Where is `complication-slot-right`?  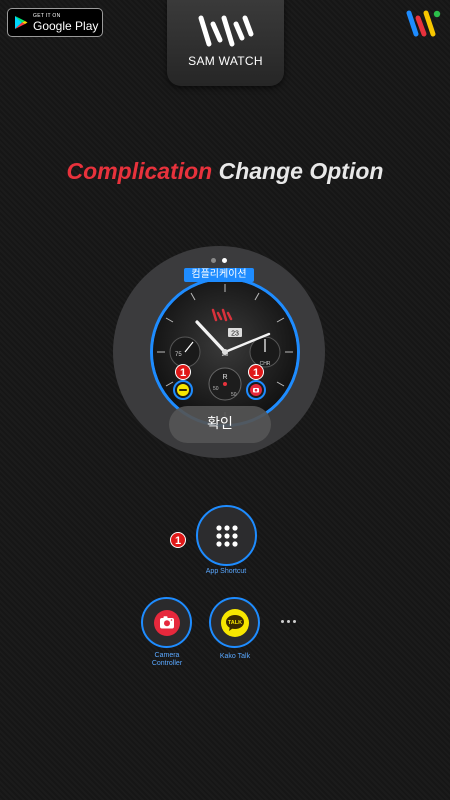 complication-slot-right is located at coordinates (256, 390).